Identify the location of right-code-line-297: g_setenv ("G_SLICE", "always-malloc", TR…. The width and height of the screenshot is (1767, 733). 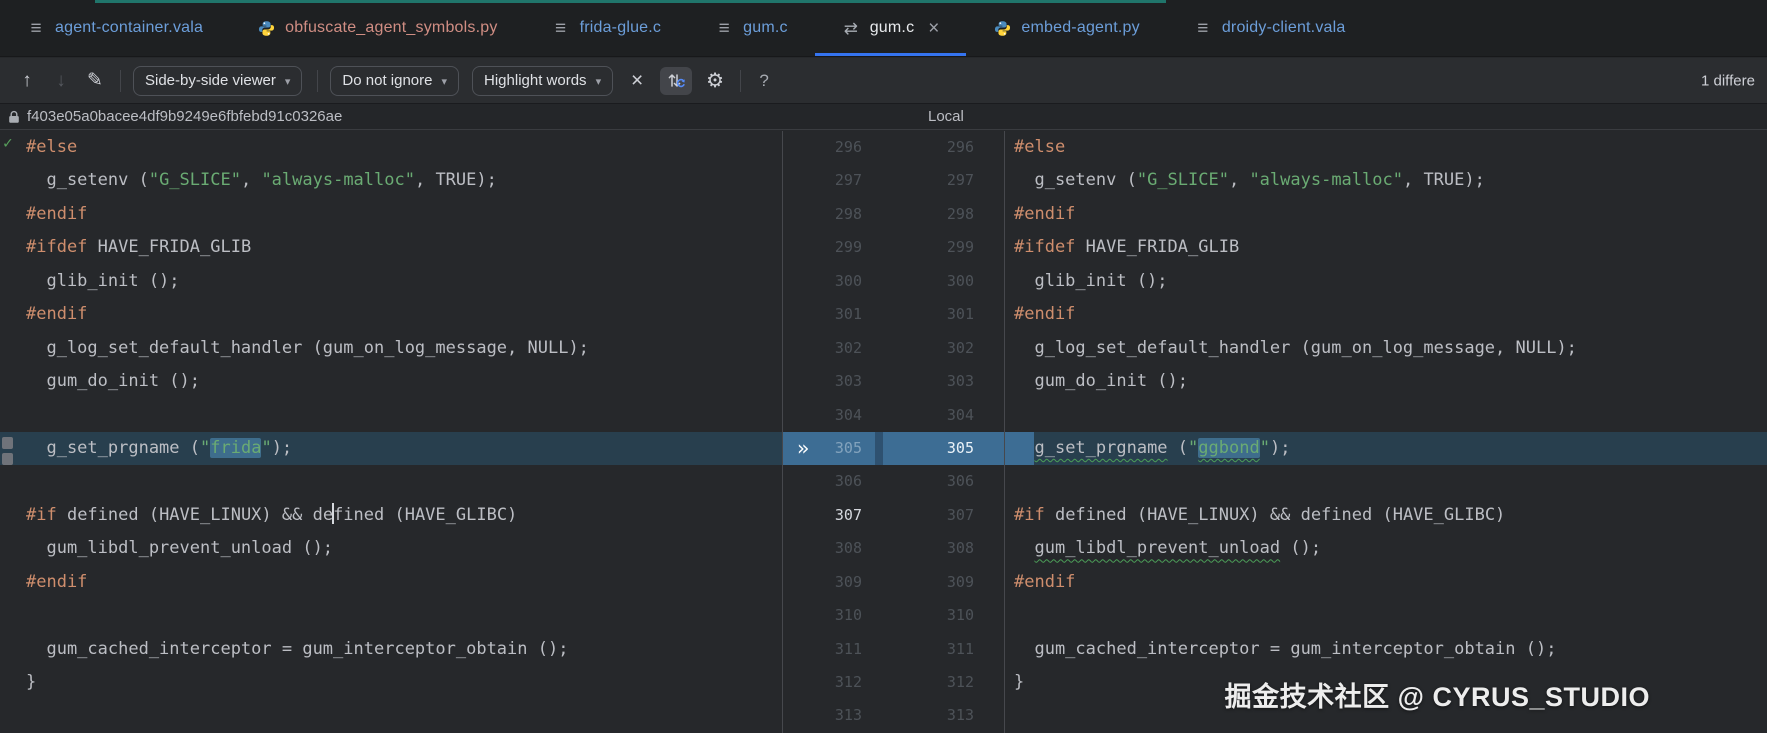
(1386, 180).